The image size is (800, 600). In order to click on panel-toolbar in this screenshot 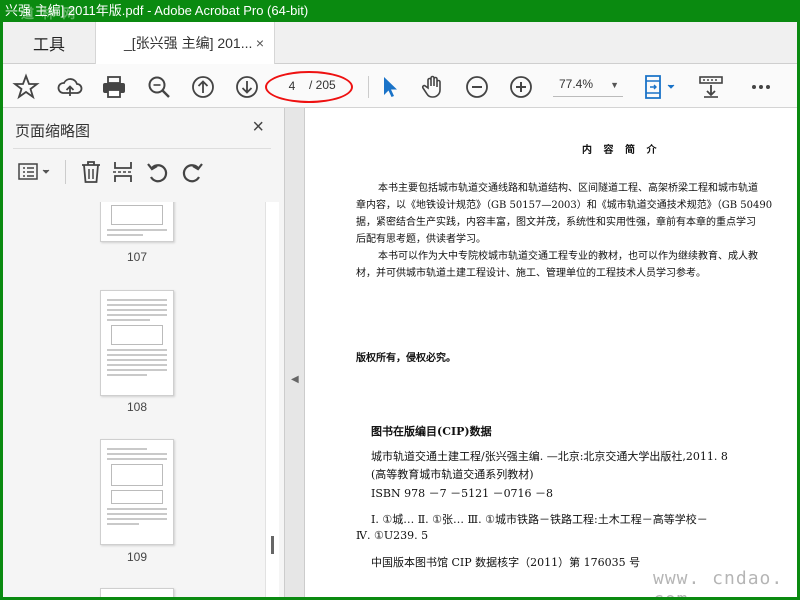, I will do `click(144, 172)`.